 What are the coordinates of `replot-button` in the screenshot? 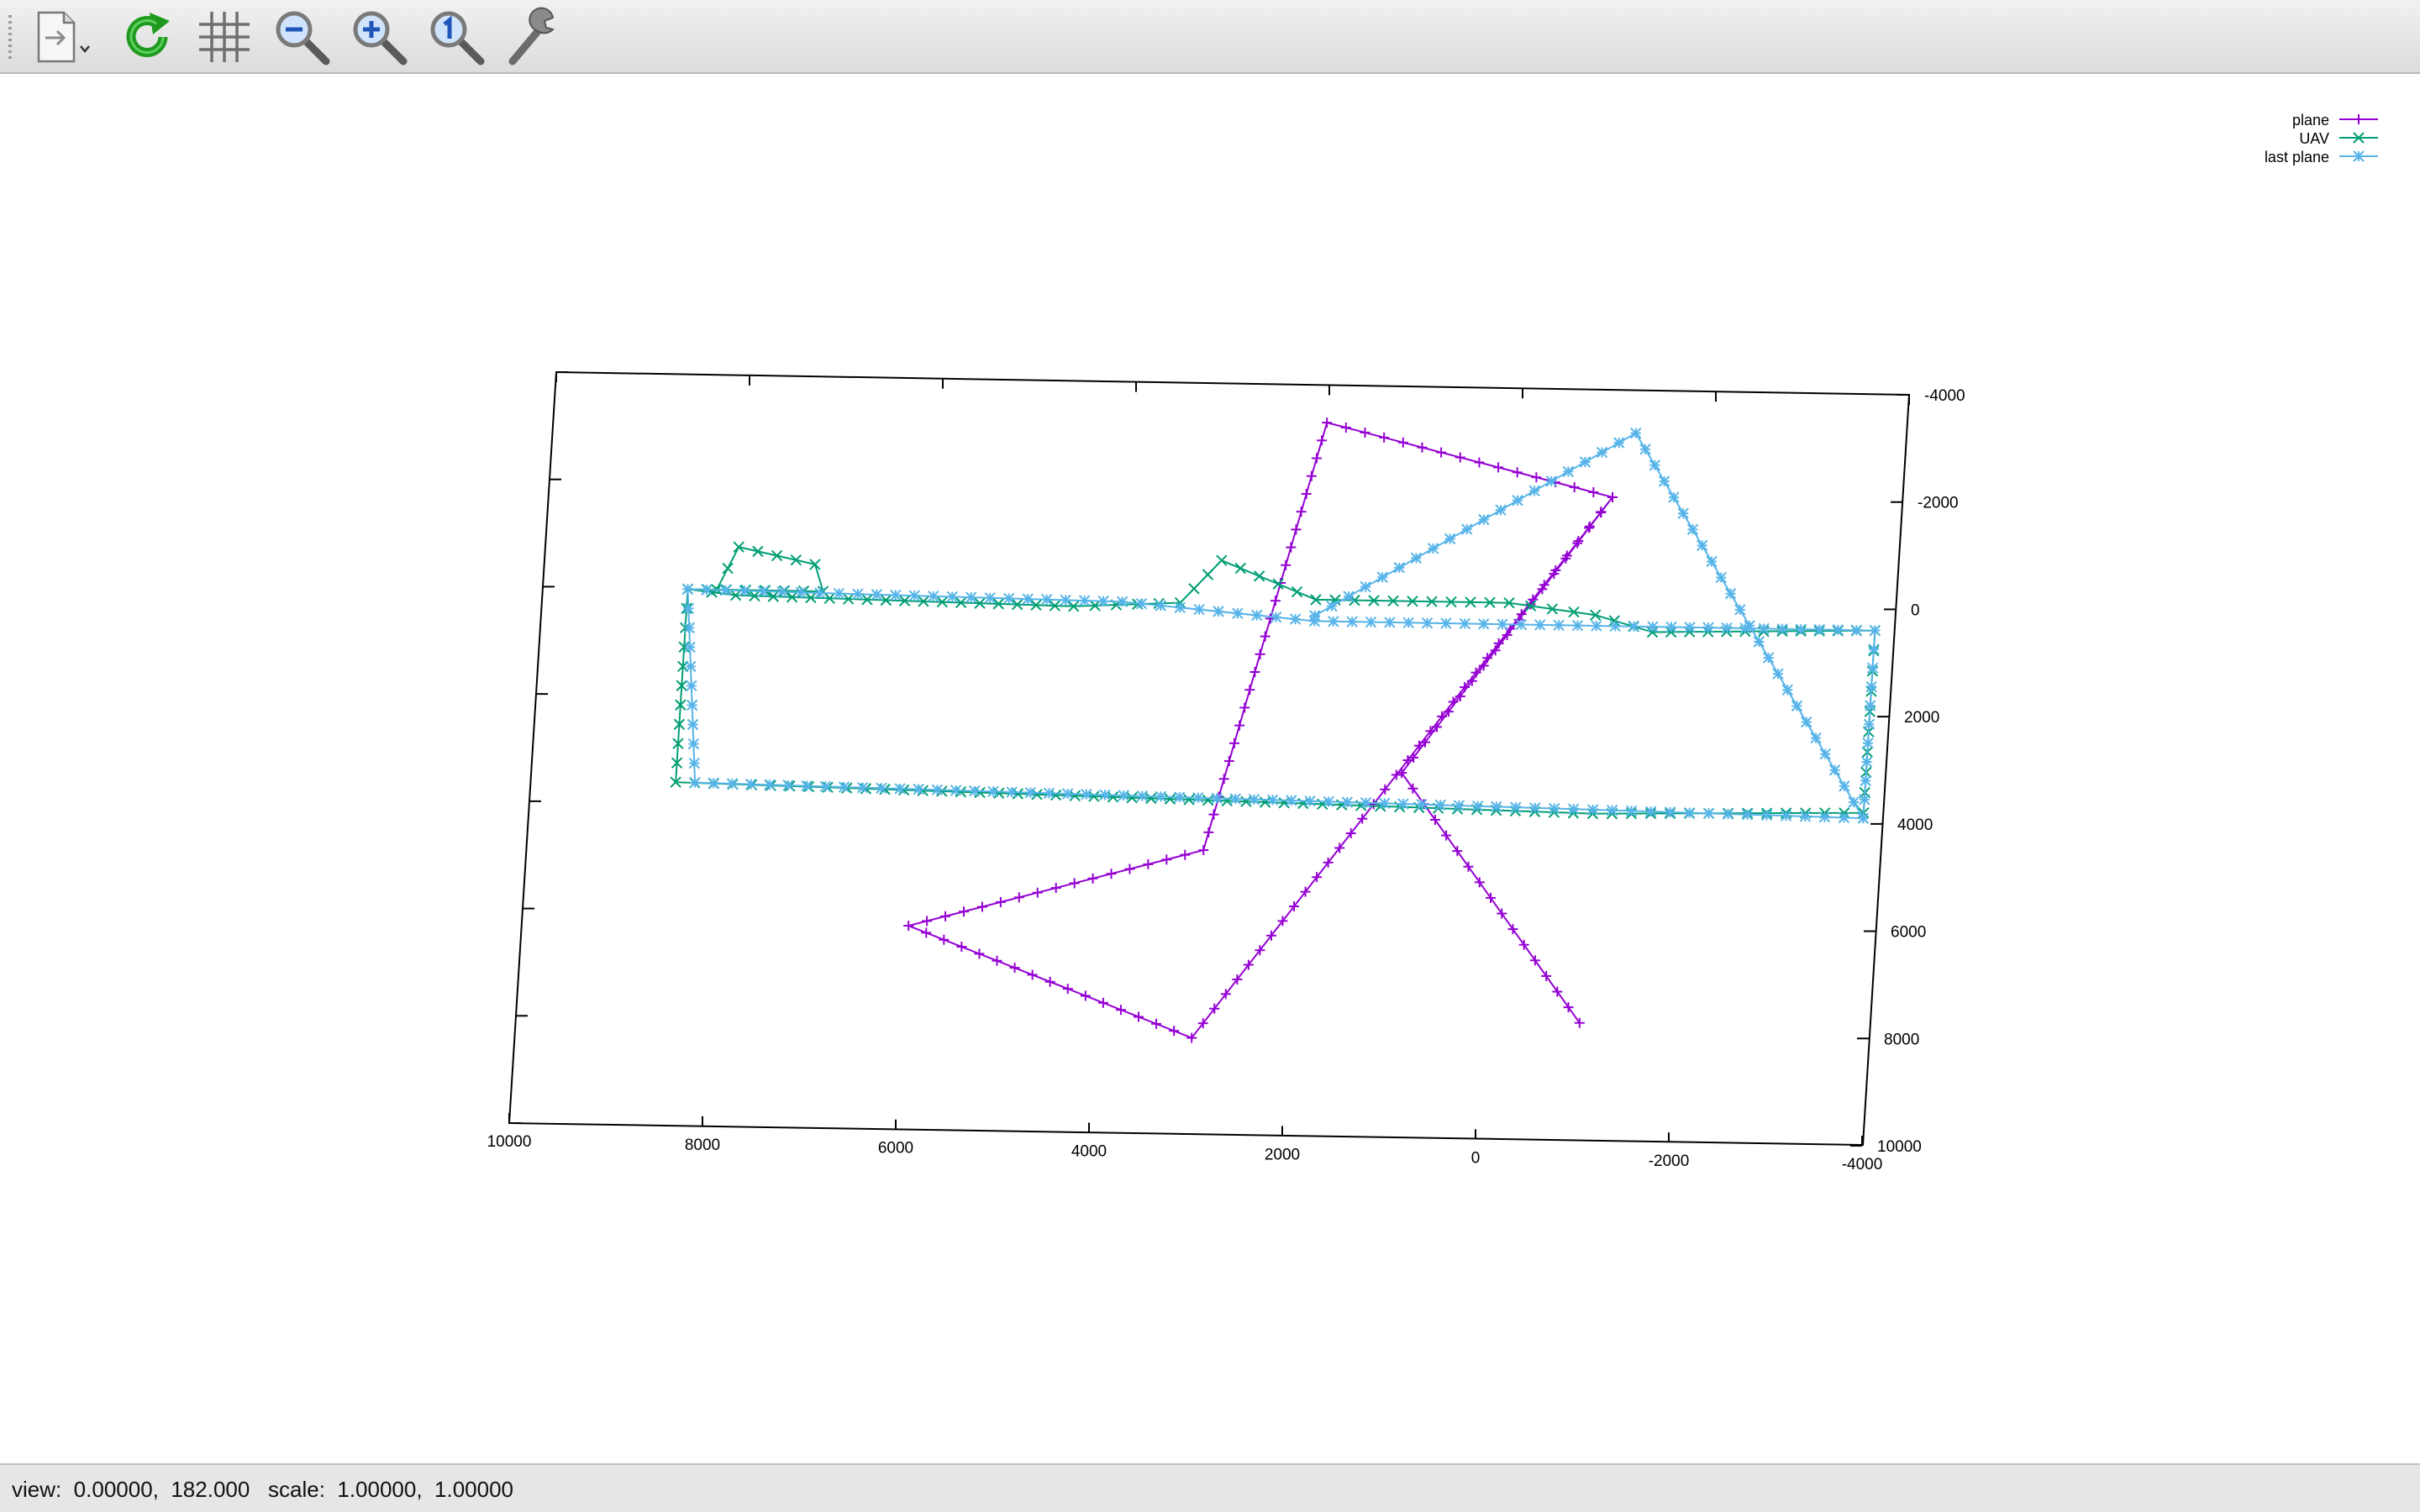 It's located at (147, 37).